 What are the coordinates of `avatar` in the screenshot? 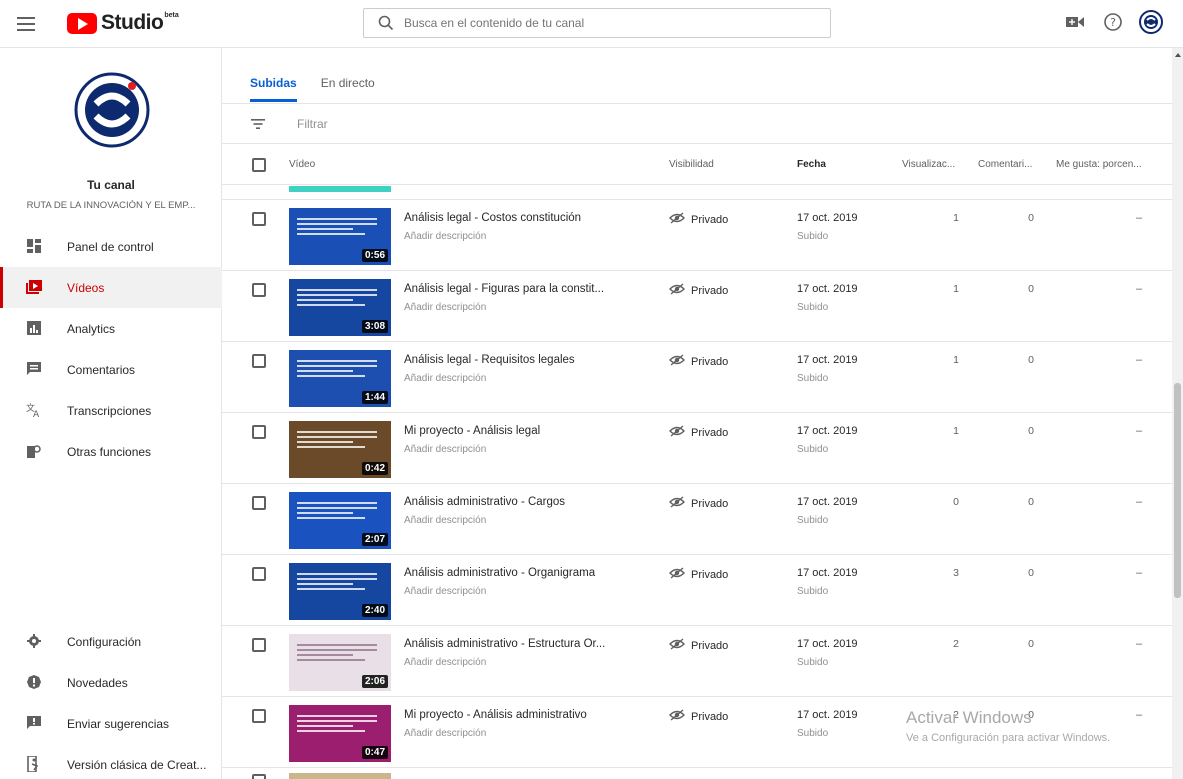 It's located at (1151, 22).